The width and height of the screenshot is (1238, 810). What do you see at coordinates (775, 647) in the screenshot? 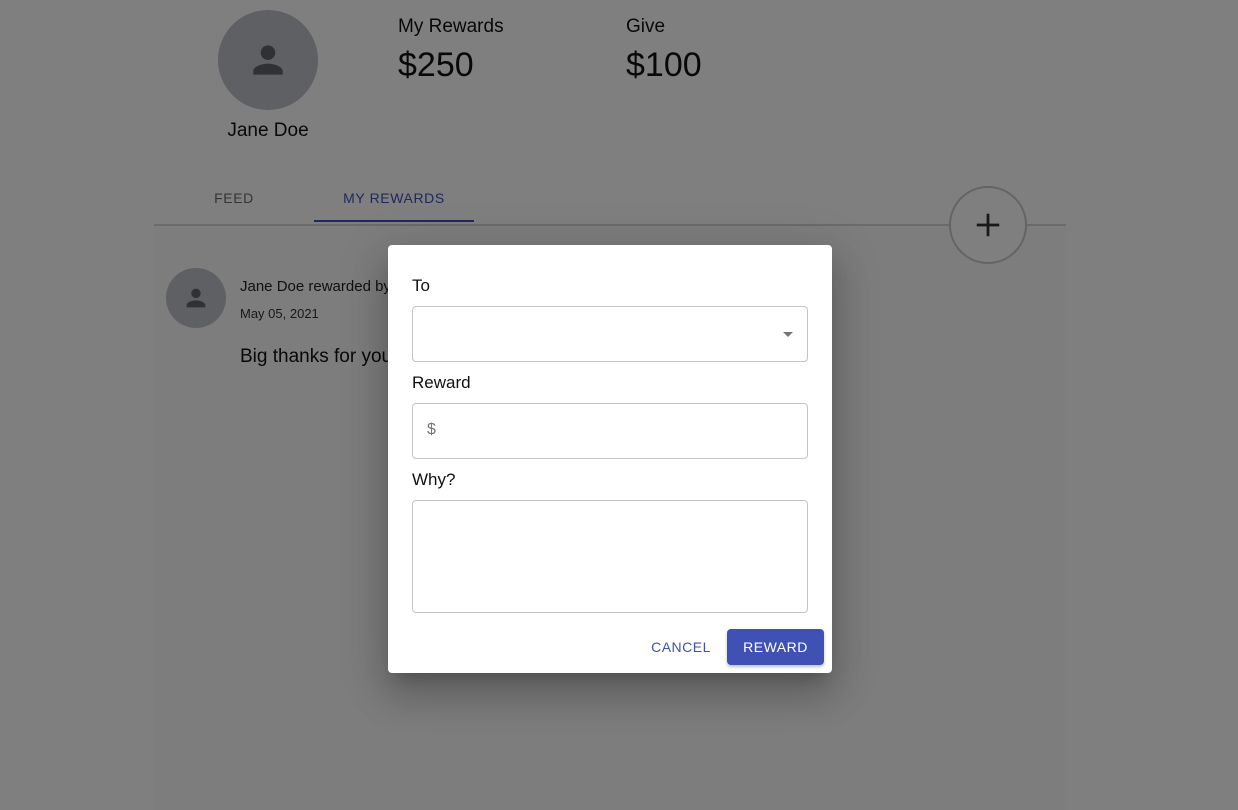
I see `reward-submit-button: REWARD` at bounding box center [775, 647].